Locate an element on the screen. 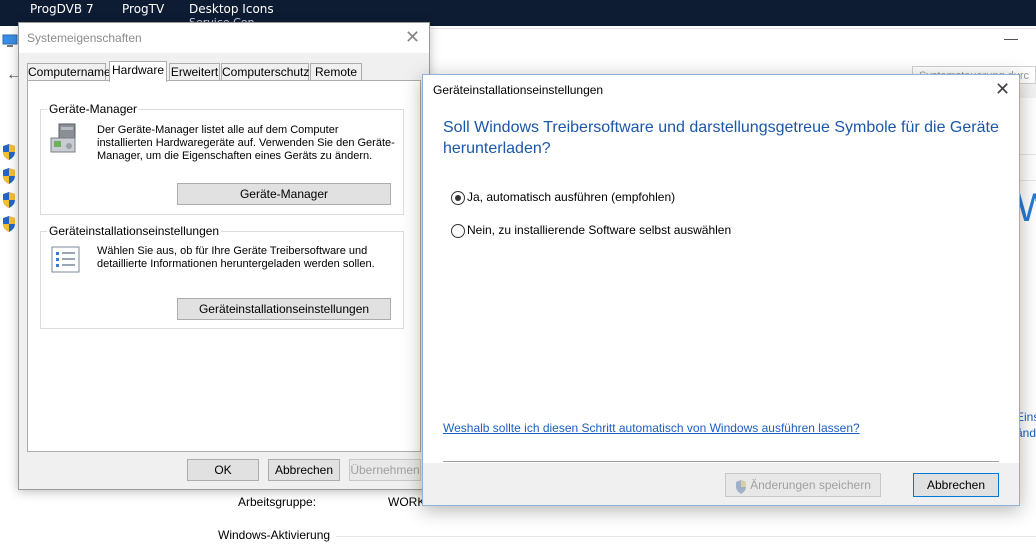 This screenshot has width=1036, height=546. dialog-title: Geräteinstallationseinstellungen is located at coordinates (518, 90).